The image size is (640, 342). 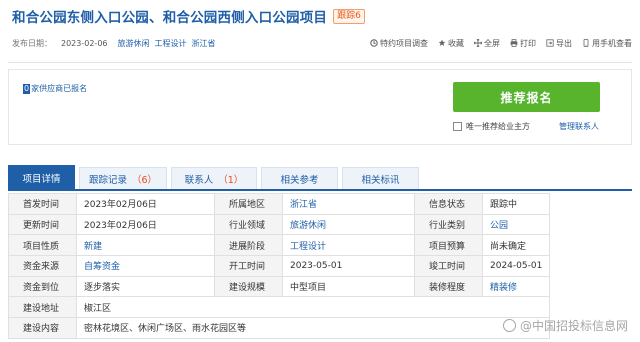 I want to click on field-value: 工程设计, so click(x=348, y=245).